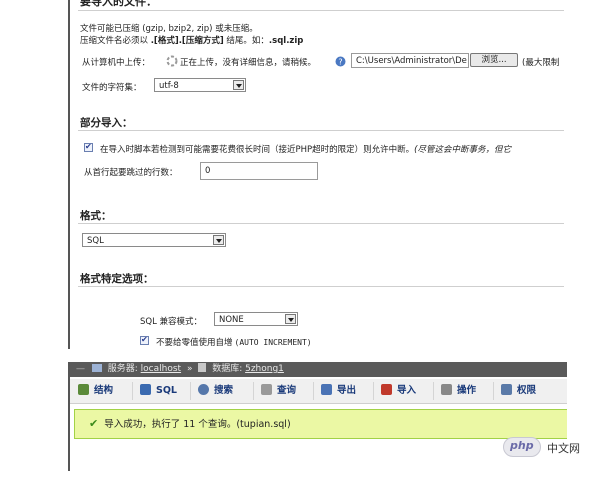  What do you see at coordinates (95, 241) in the screenshot?
I see `format-value: SQL` at bounding box center [95, 241].